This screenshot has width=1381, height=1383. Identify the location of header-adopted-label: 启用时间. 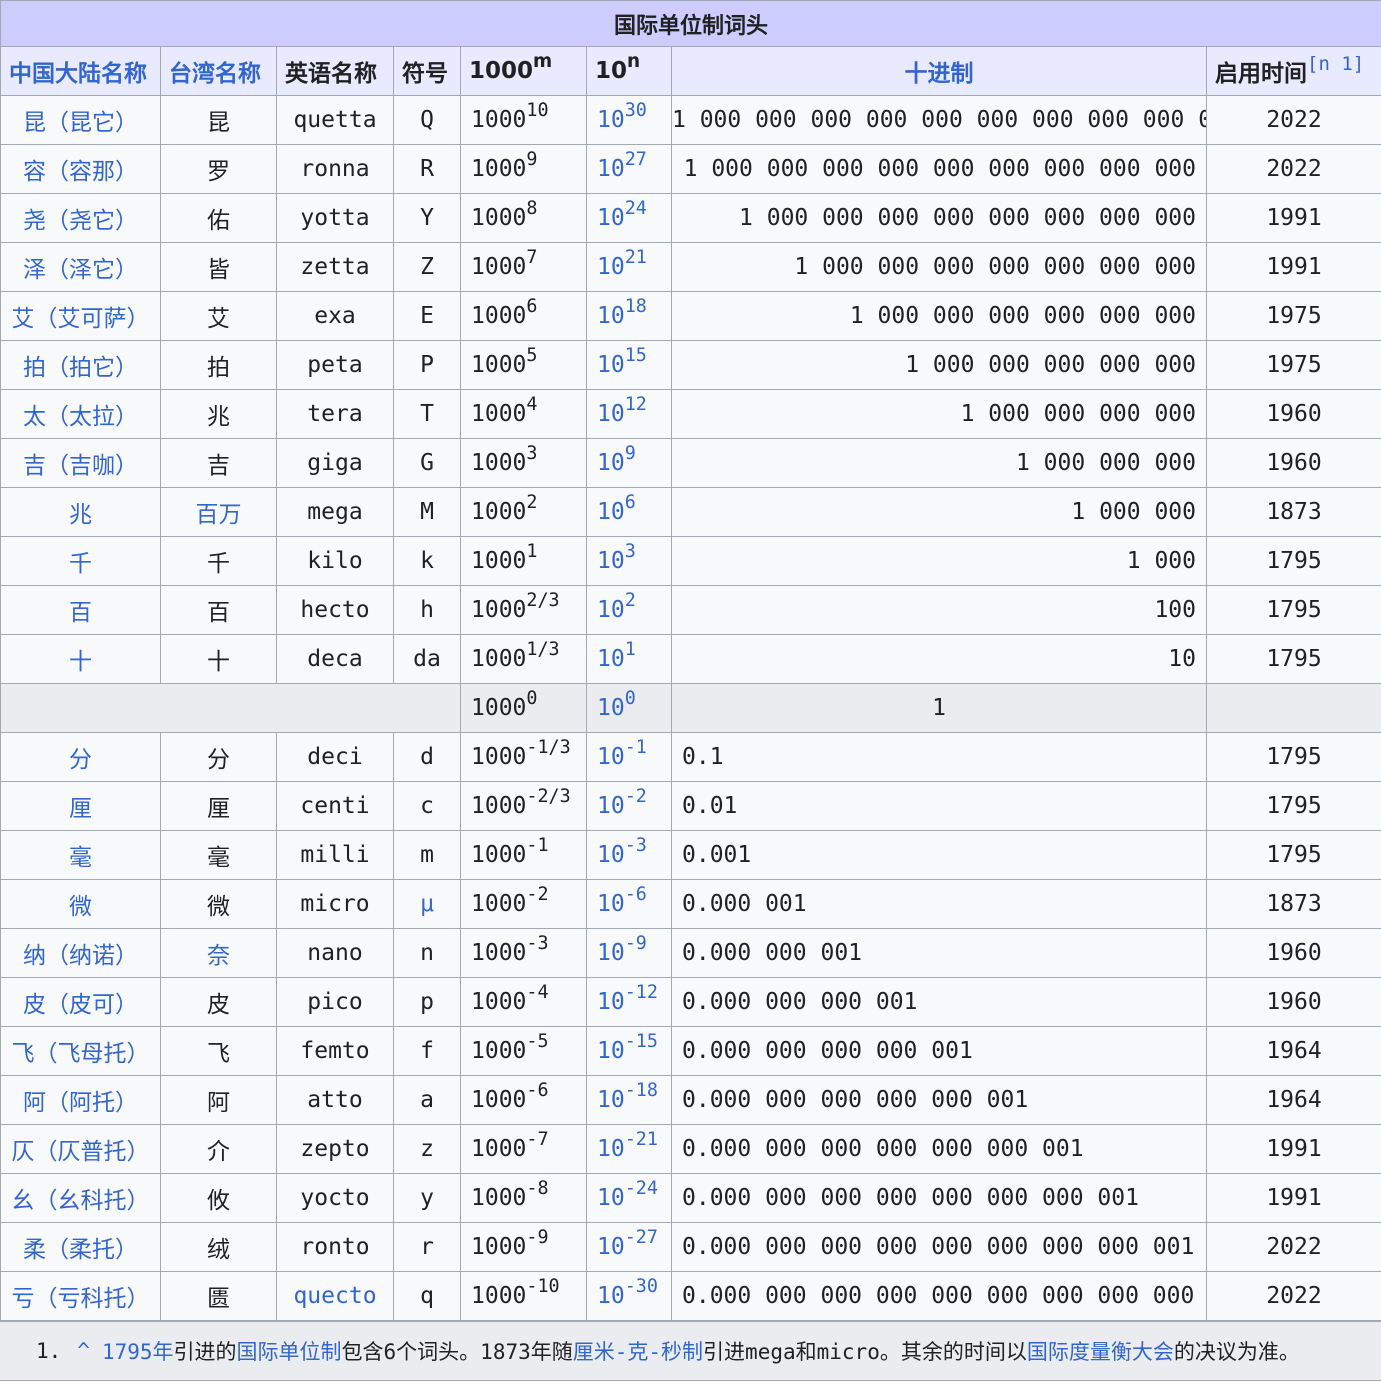
(1261, 74).